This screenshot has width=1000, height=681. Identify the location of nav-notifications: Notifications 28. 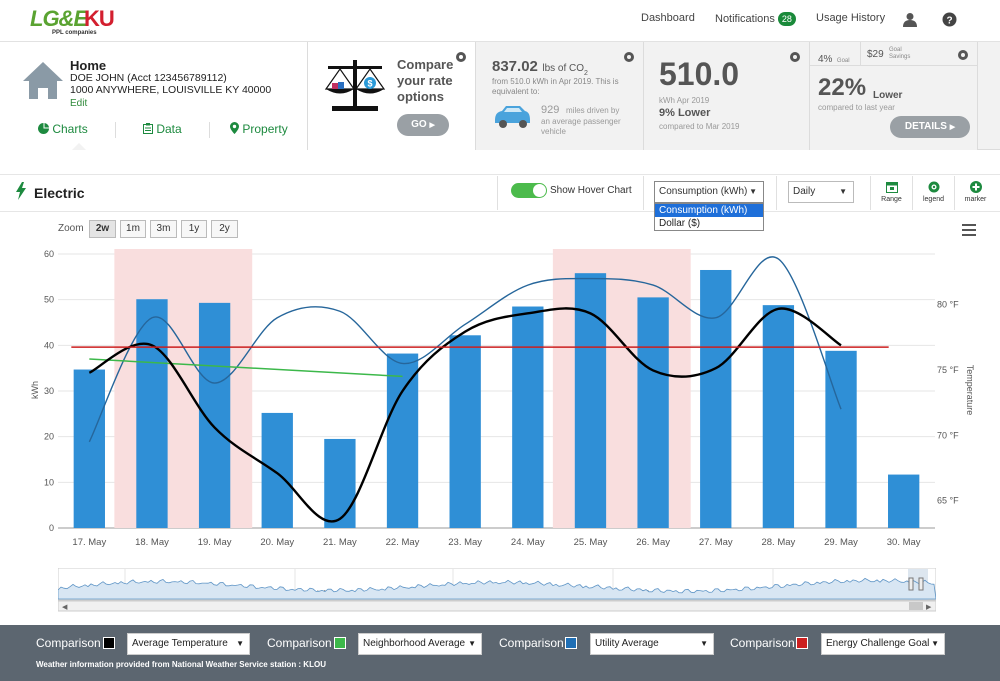
(755, 19).